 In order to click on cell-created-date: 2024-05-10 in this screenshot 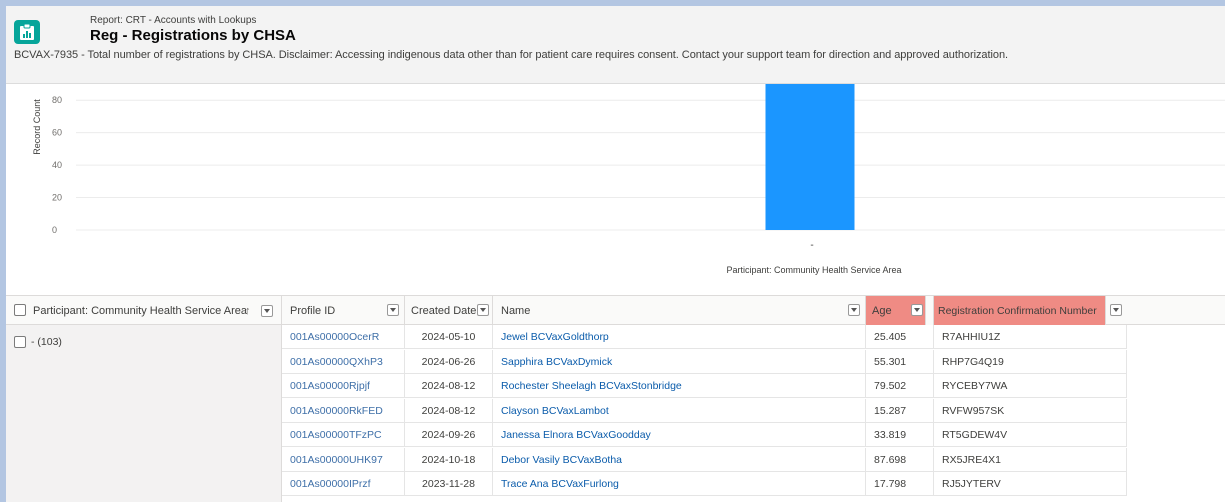, I will do `click(449, 337)`.